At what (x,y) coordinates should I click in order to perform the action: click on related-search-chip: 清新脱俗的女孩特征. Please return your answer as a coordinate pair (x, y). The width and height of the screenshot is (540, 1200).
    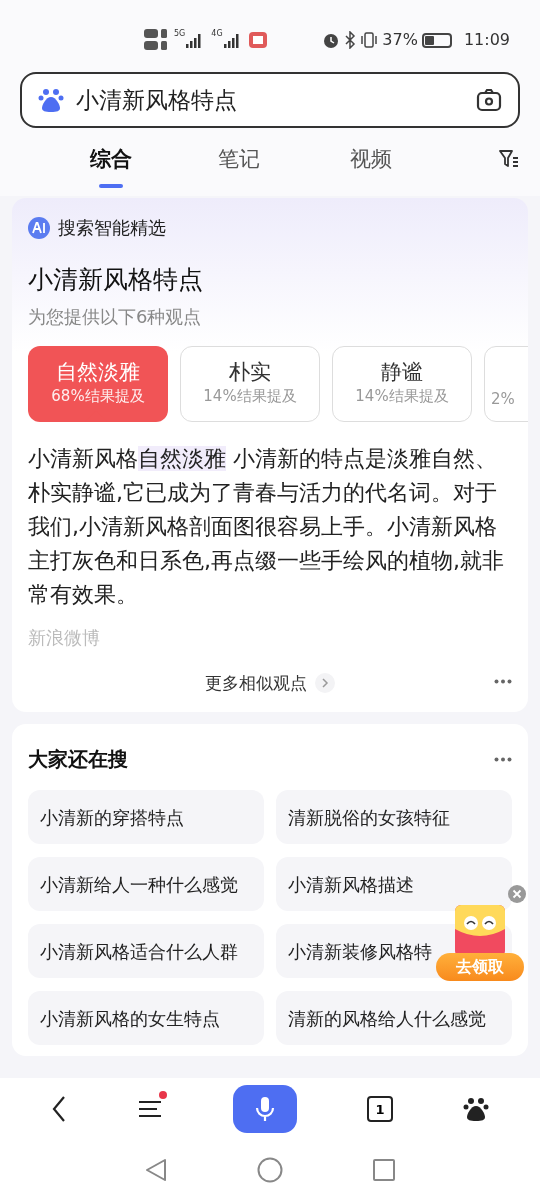
    Looking at the image, I should click on (394, 817).